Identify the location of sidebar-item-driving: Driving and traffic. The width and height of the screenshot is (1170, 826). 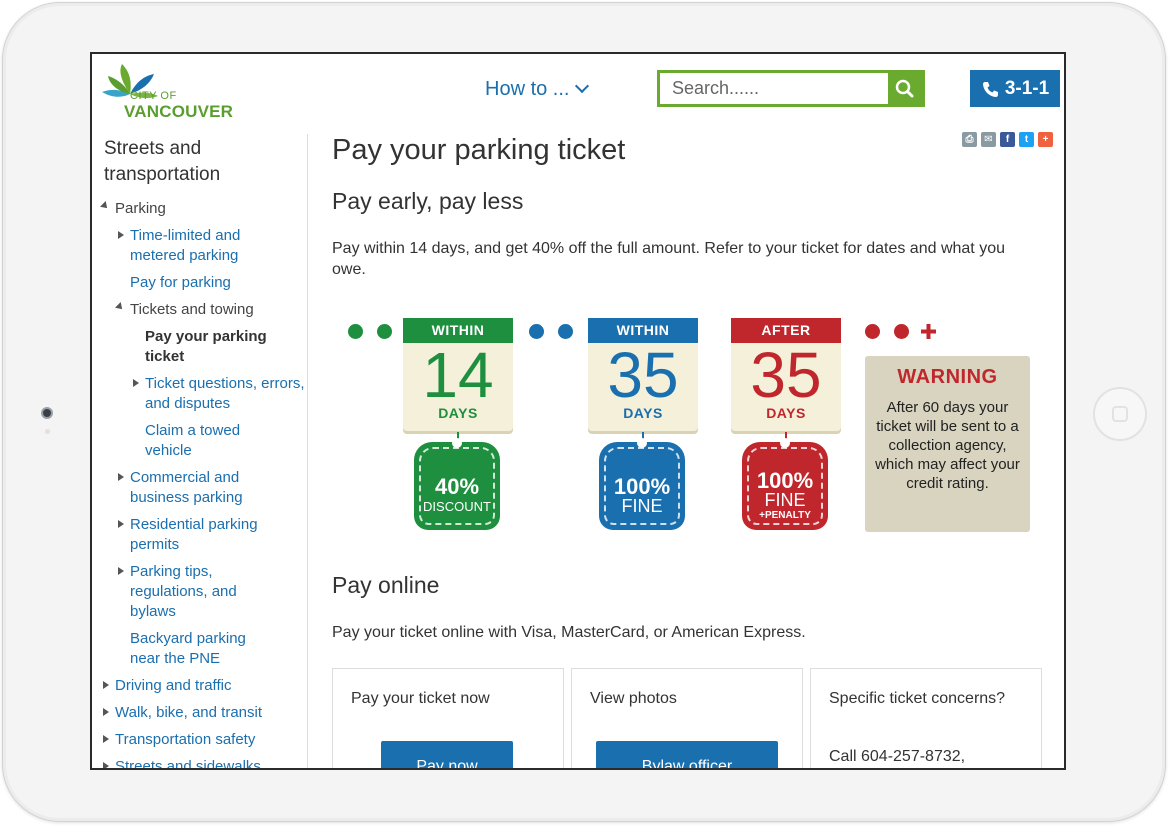
(173, 686).